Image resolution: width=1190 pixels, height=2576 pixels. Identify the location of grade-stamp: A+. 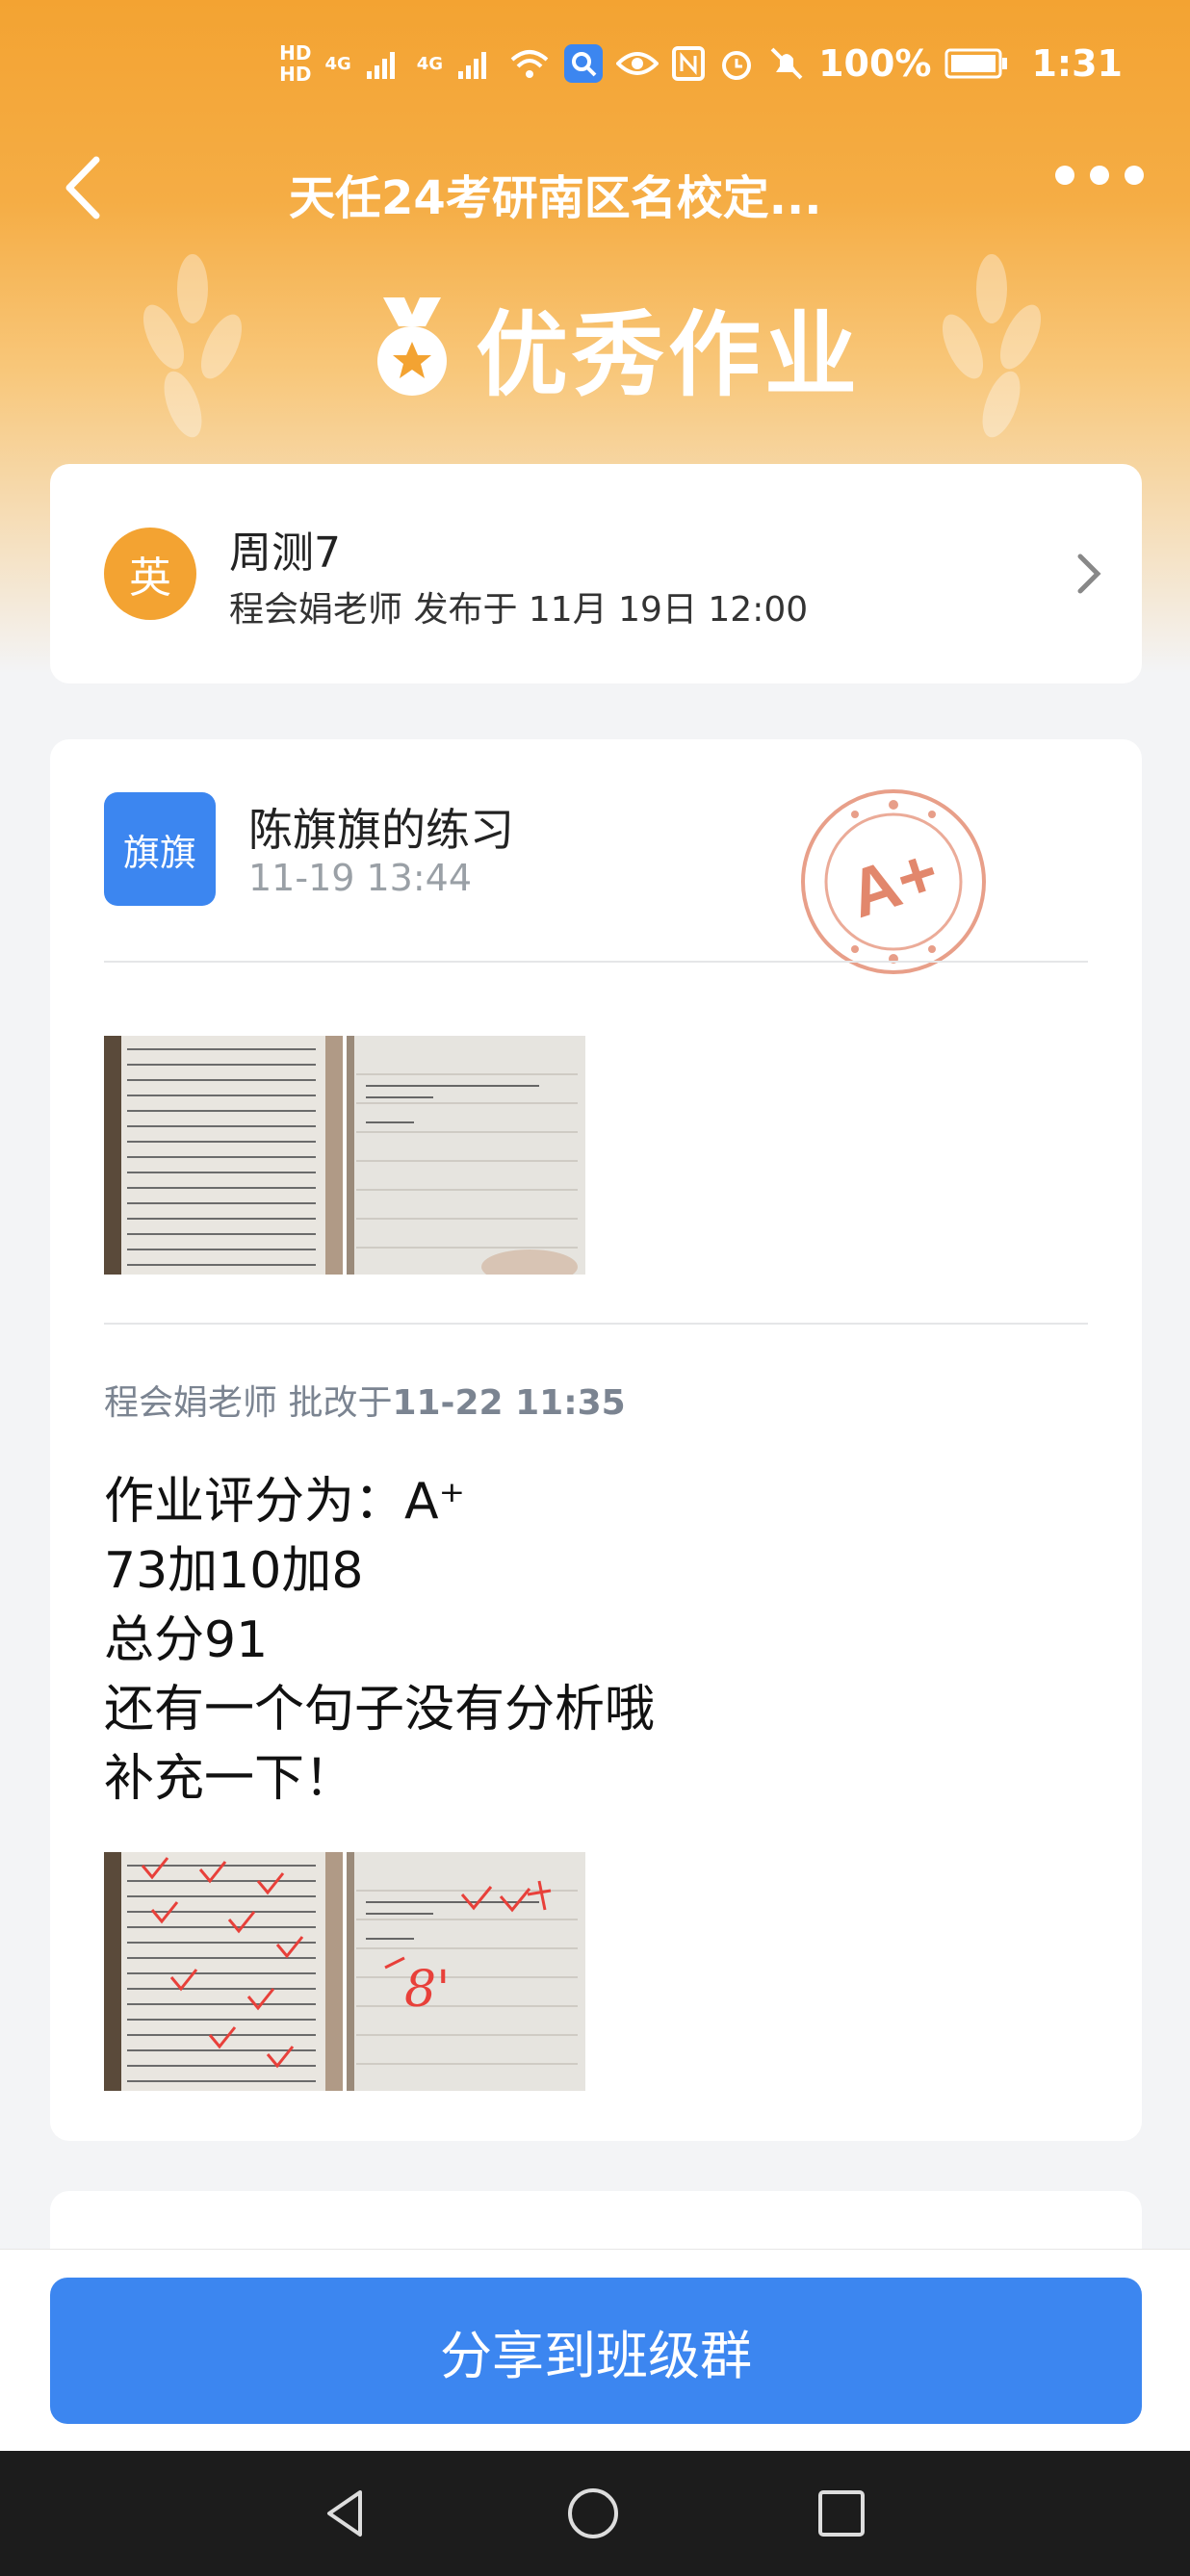
(894, 881).